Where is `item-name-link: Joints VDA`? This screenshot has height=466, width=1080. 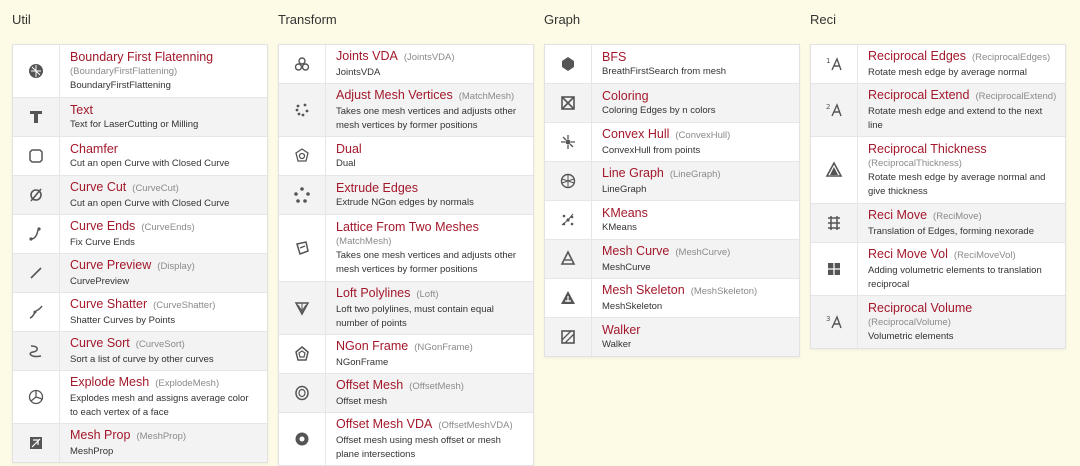
item-name-link: Joints VDA is located at coordinates (367, 56).